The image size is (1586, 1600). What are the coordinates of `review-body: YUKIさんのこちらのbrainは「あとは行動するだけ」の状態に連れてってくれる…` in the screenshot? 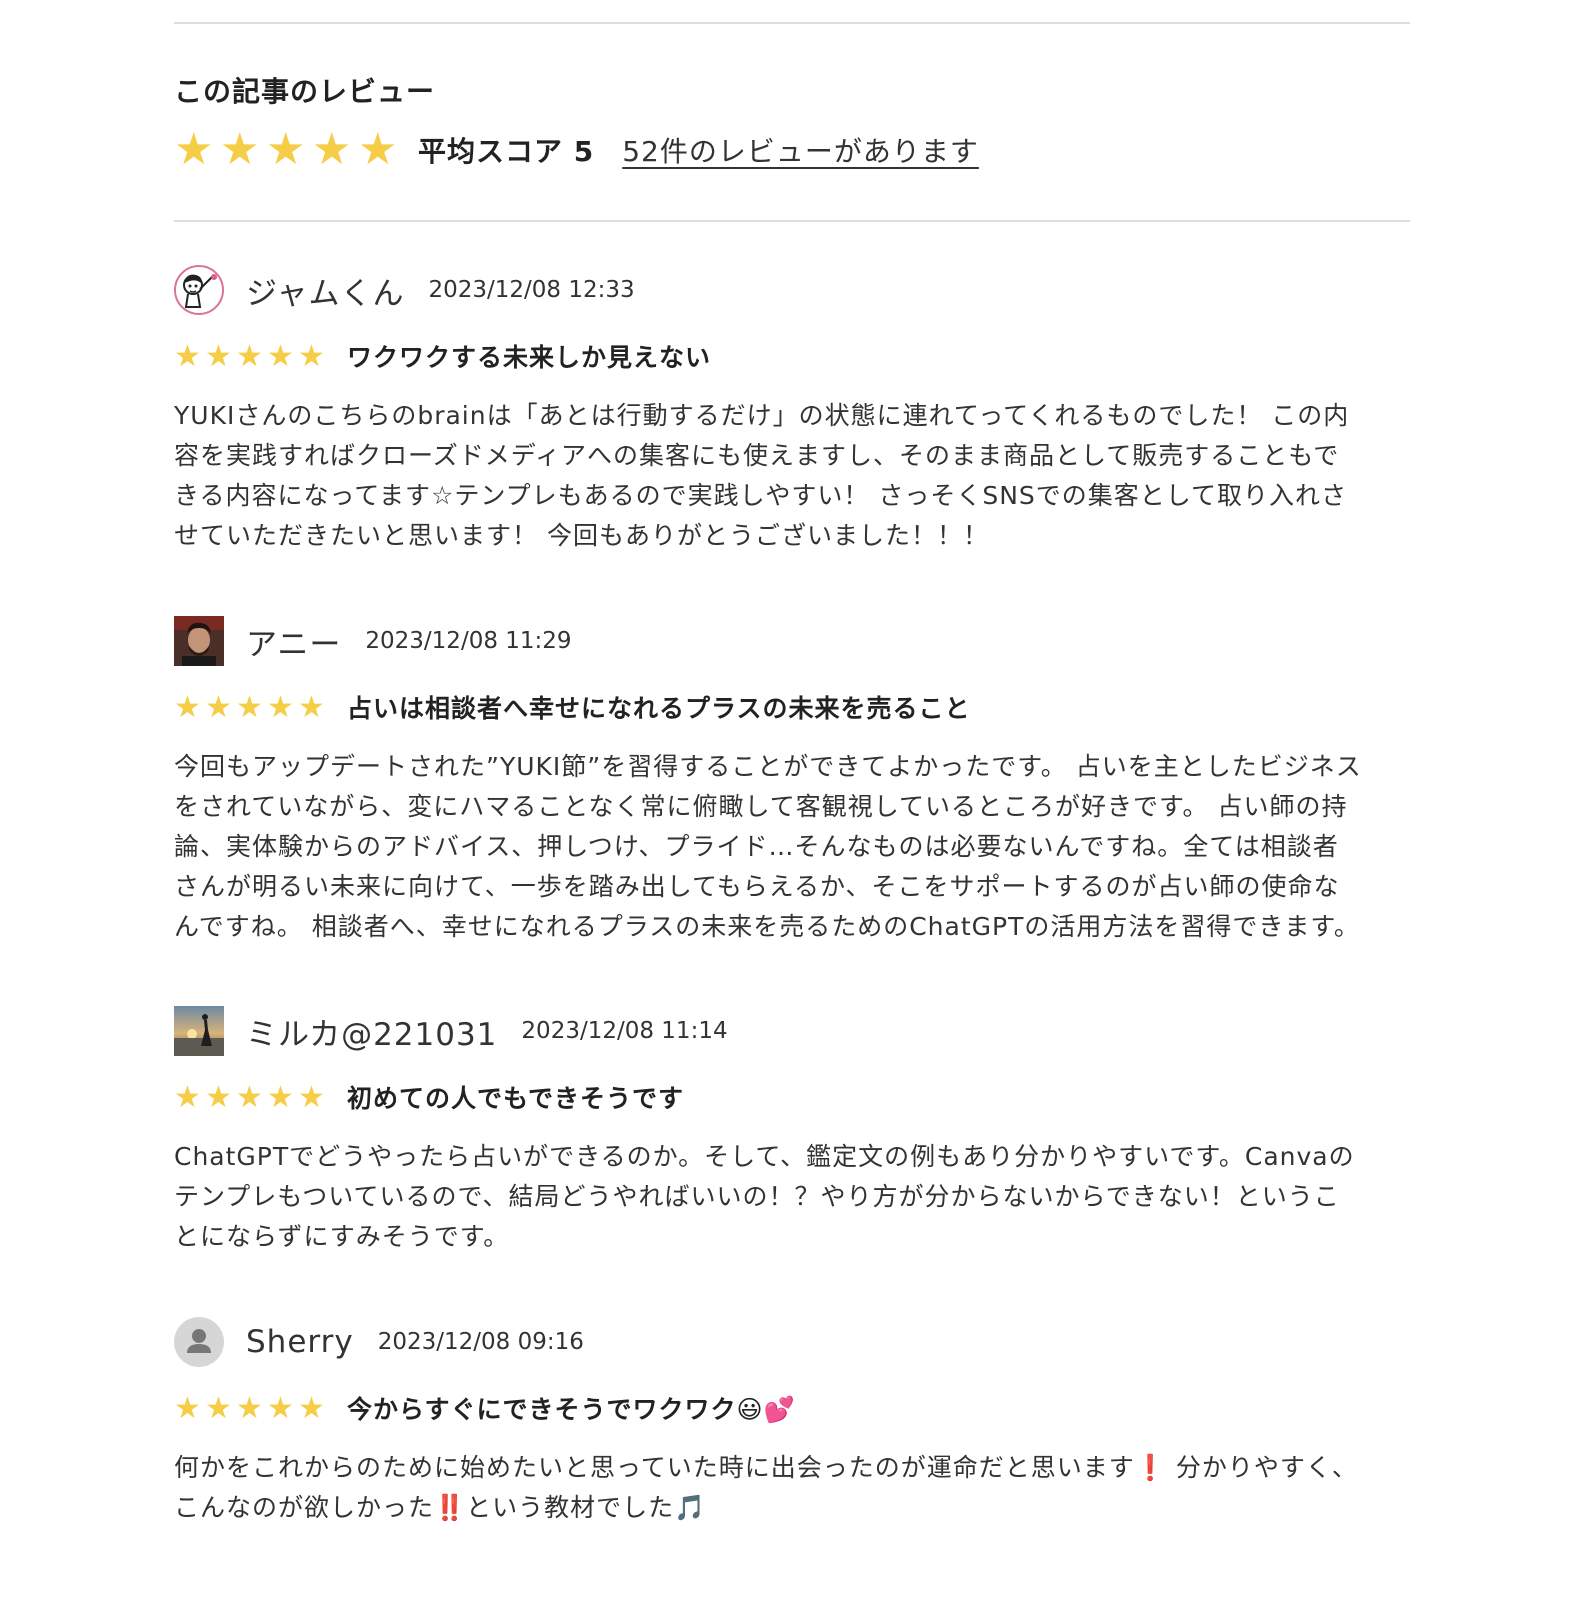 It's located at (762, 475).